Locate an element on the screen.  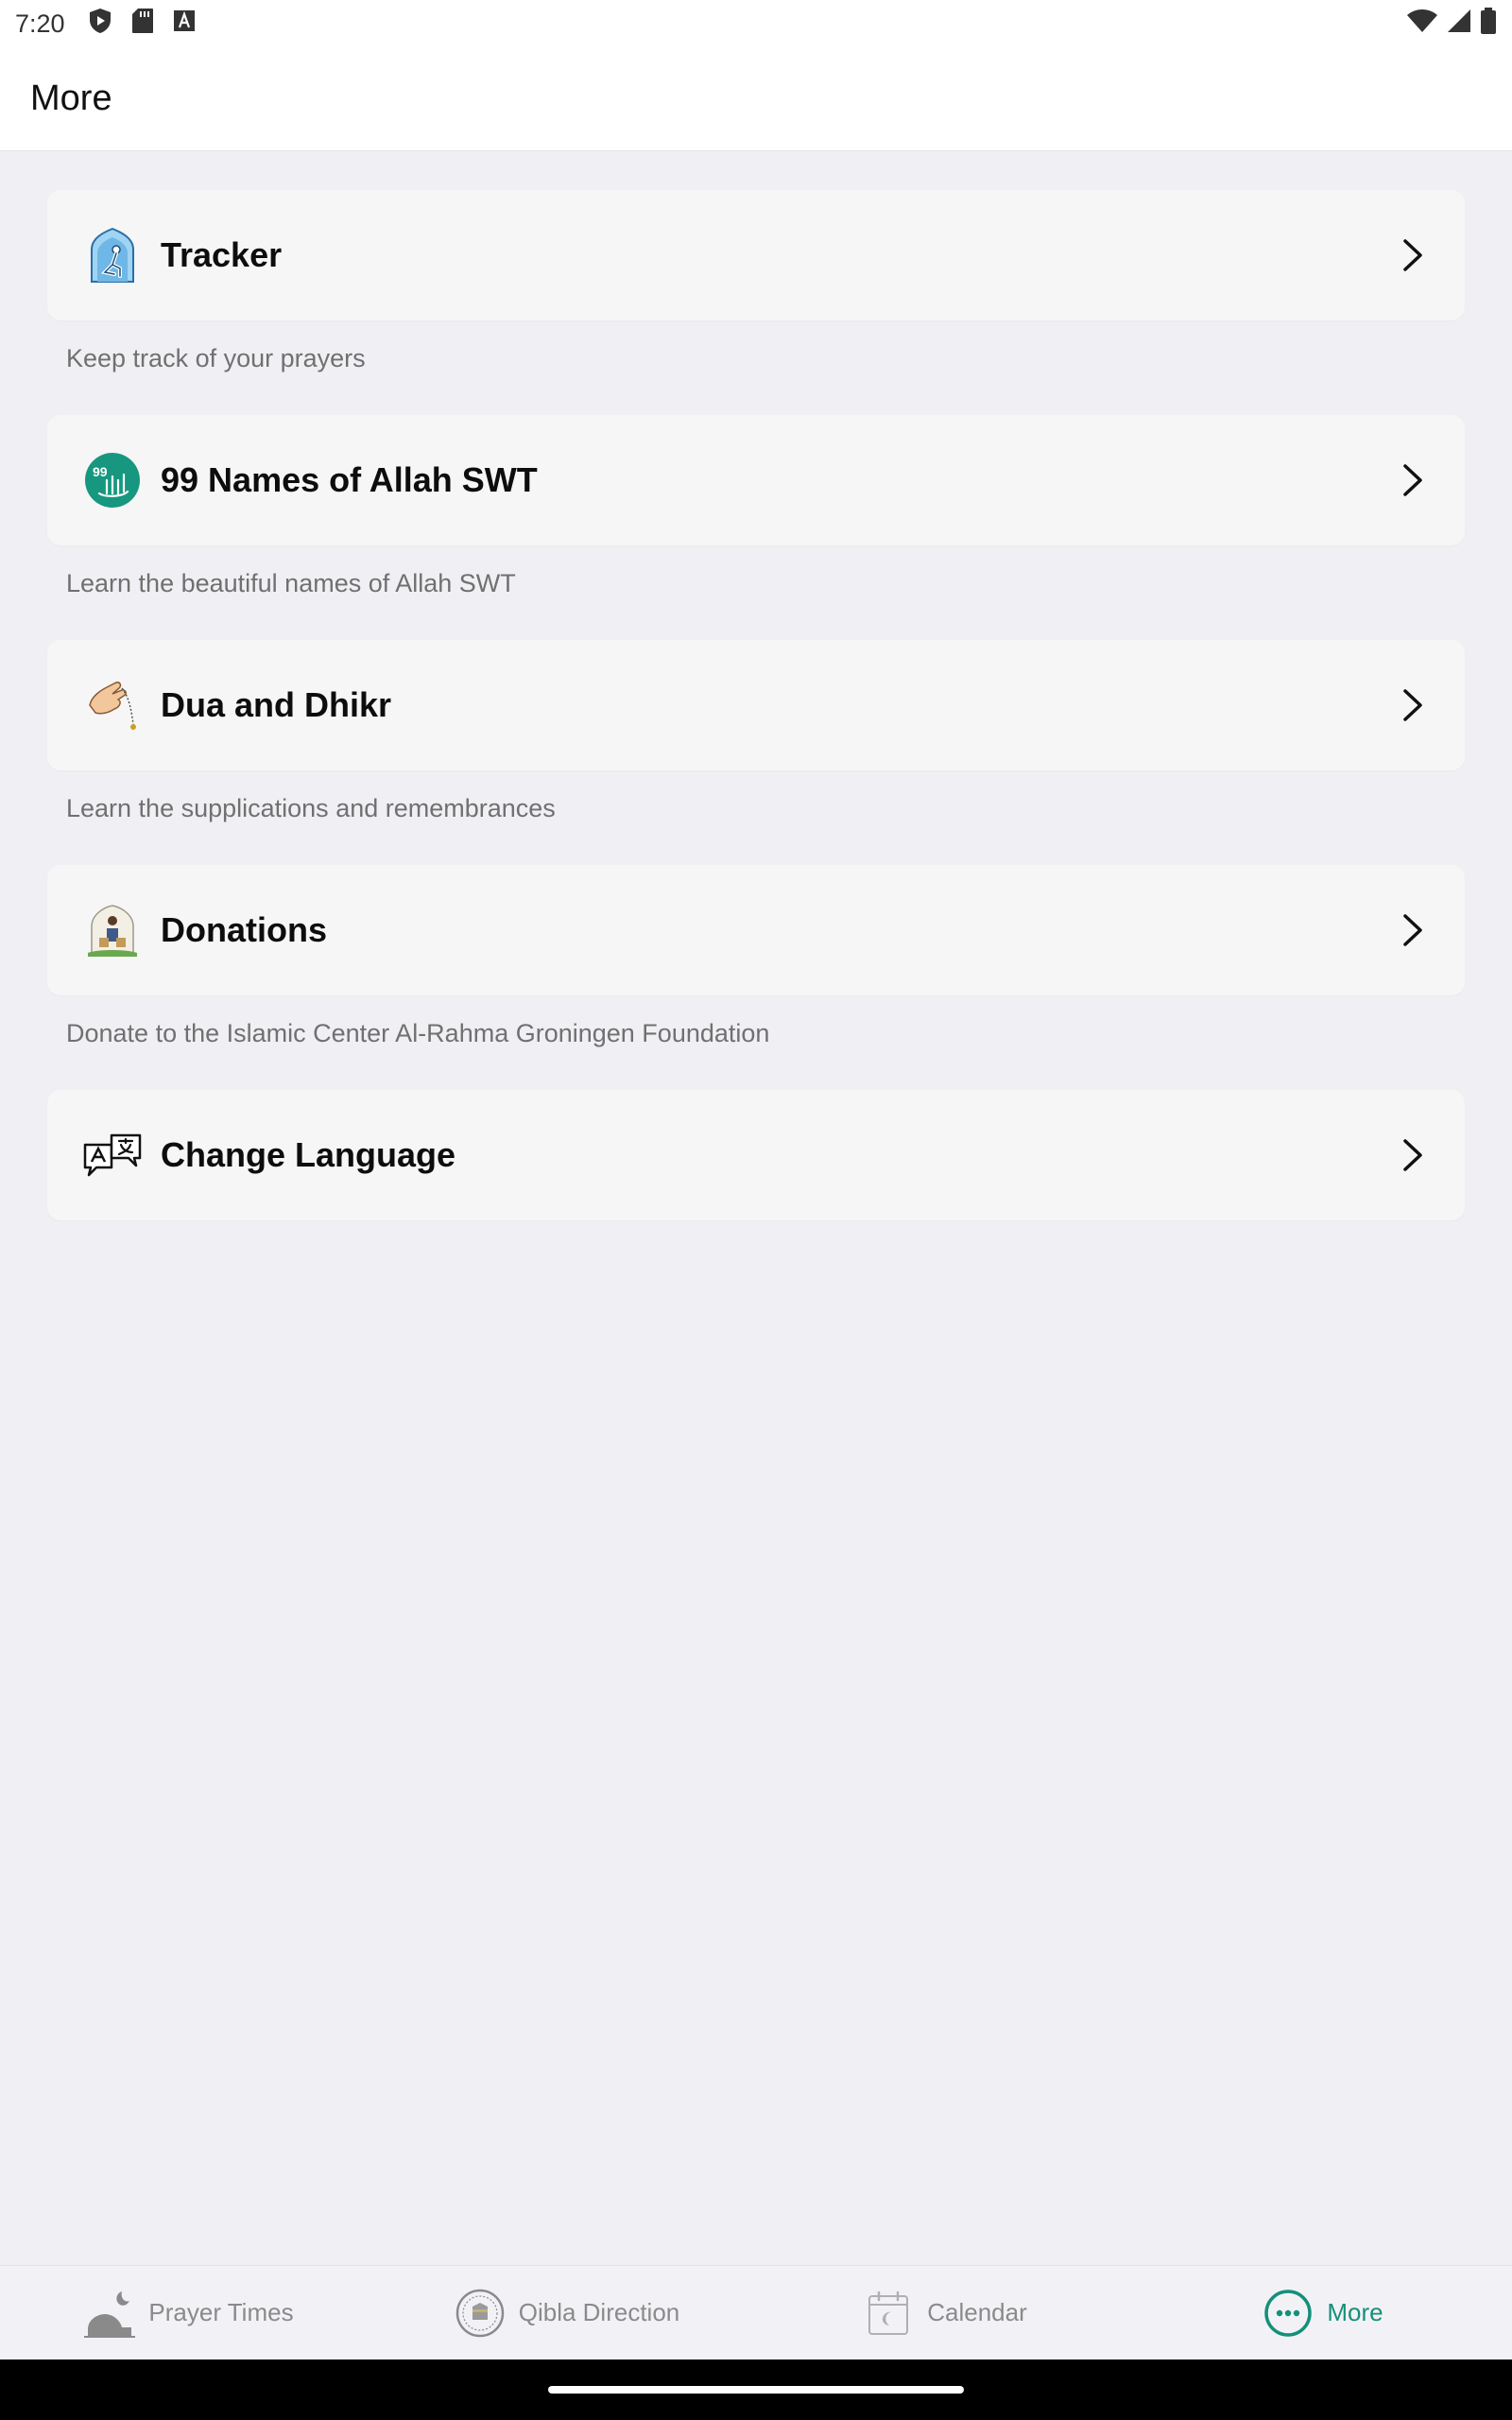
status-left: 7:20 is located at coordinates (105, 24).